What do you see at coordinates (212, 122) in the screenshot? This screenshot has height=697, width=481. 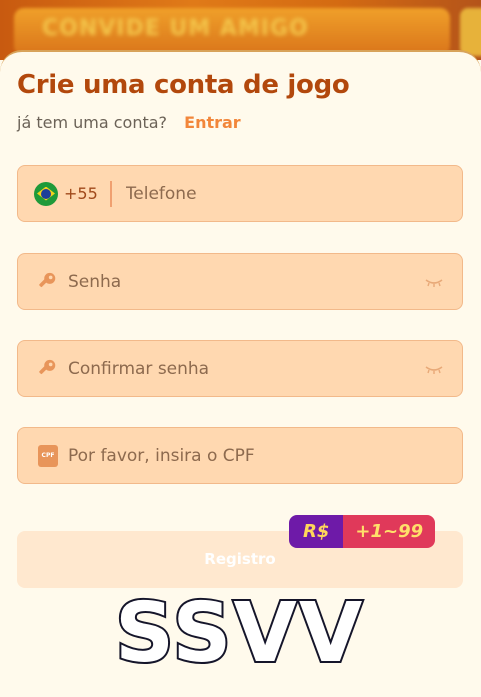 I see `login-link: Entrar` at bounding box center [212, 122].